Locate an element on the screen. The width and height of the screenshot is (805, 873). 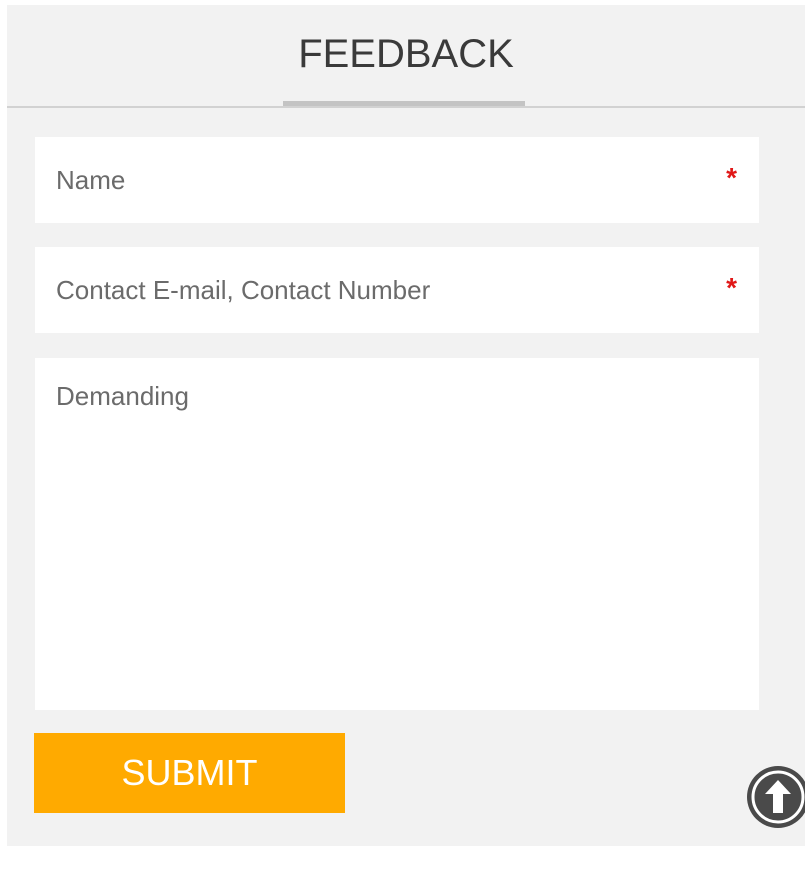
page-title: FEEDBACK is located at coordinates (406, 54).